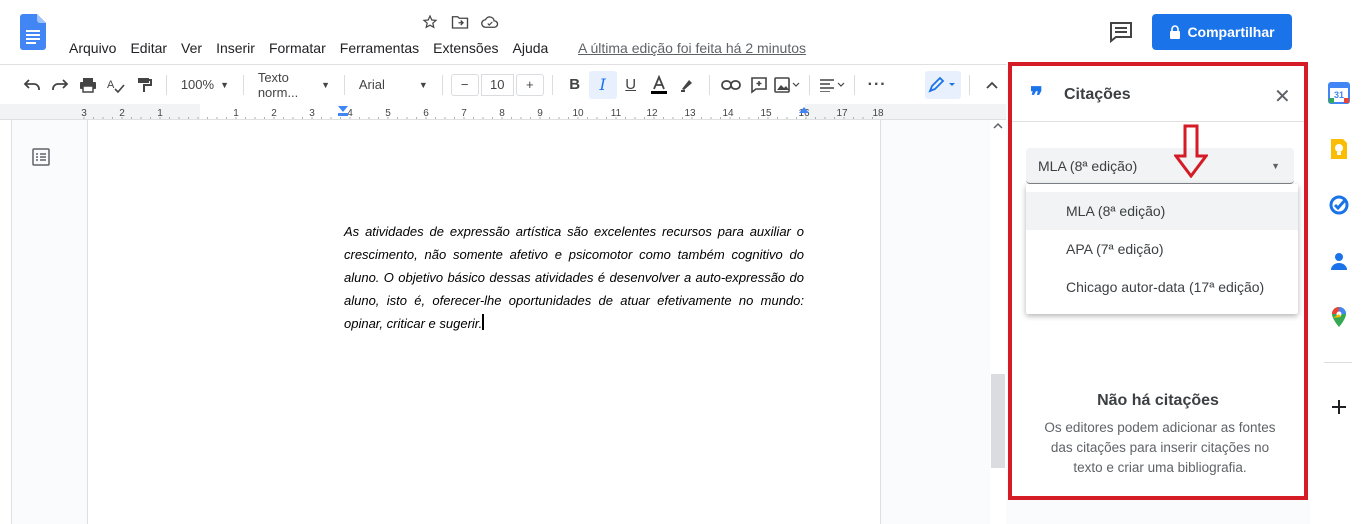 This screenshot has width=1366, height=524. I want to click on zoom-select: 100% ▼, so click(205, 84).